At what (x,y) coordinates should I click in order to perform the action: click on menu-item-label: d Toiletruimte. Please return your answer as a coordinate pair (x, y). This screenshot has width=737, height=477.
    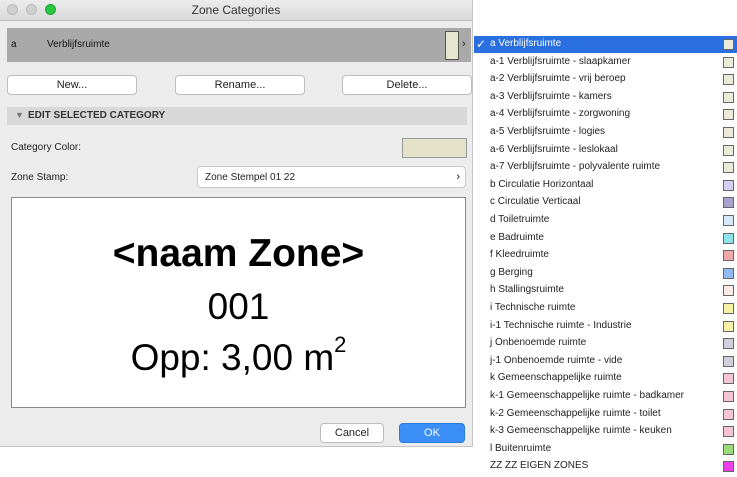
    Looking at the image, I should click on (520, 219).